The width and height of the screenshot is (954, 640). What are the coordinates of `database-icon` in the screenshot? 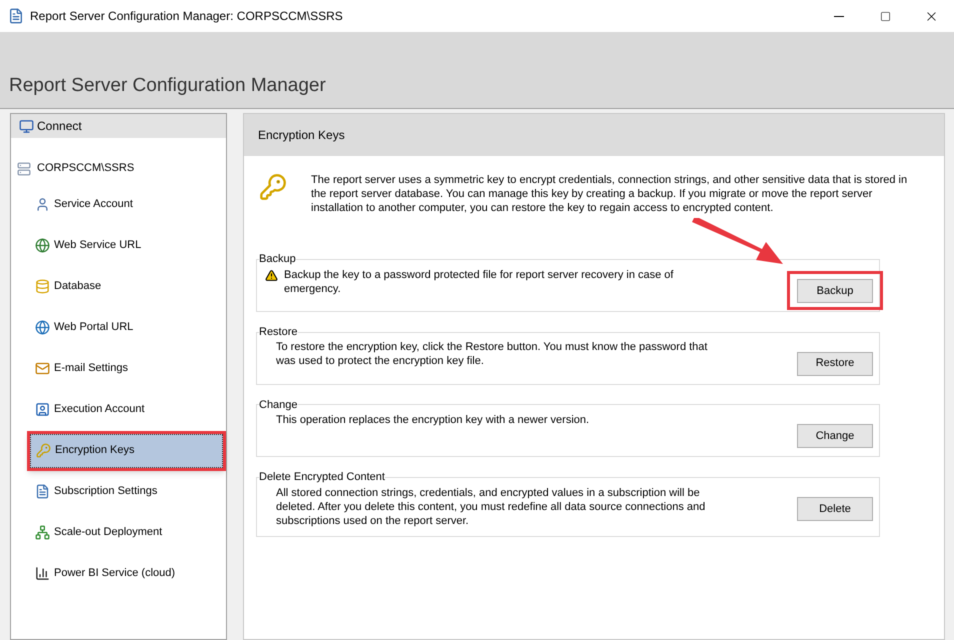 It's located at (42, 286).